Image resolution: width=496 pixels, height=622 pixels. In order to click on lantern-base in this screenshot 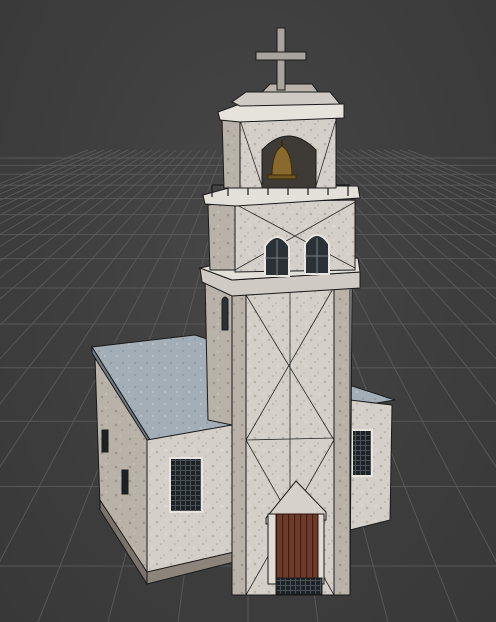, I will do `click(289, 88)`.